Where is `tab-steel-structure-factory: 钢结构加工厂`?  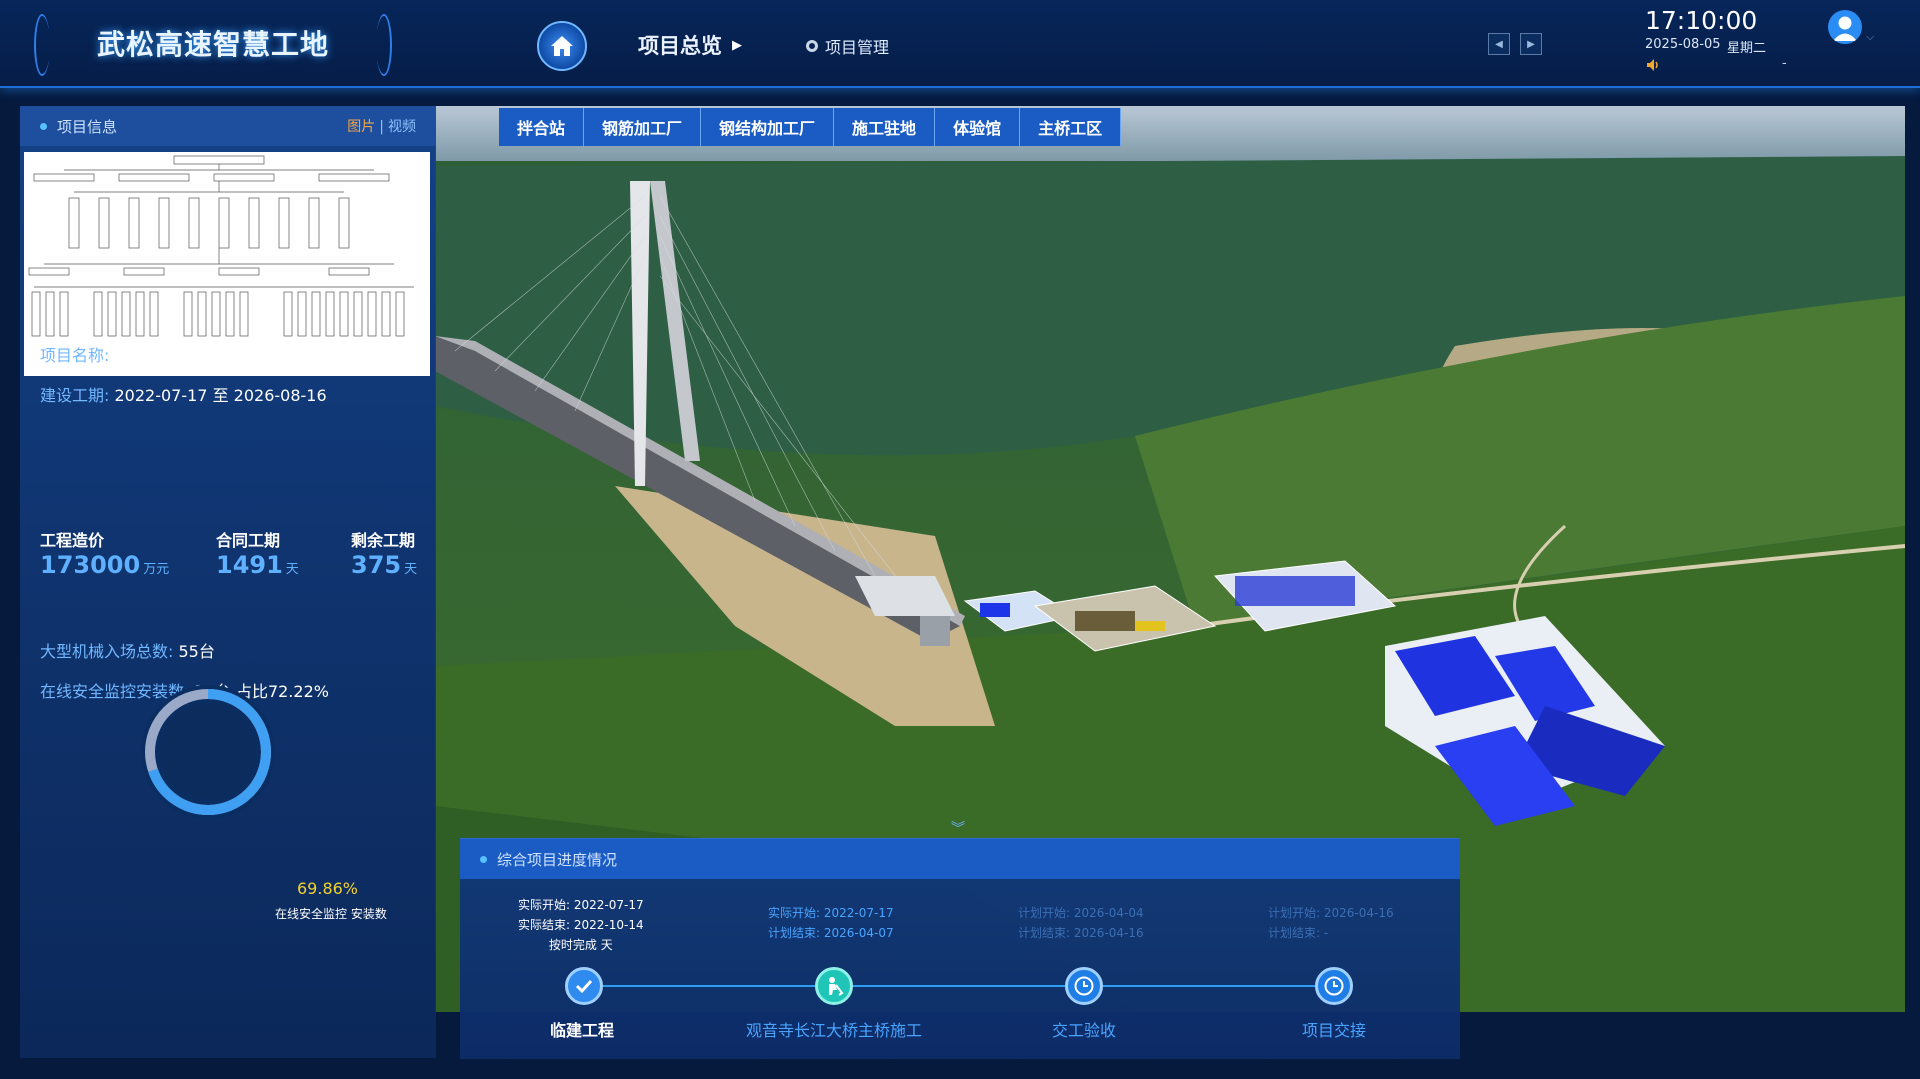 tab-steel-structure-factory: 钢结构加工厂 is located at coordinates (768, 127).